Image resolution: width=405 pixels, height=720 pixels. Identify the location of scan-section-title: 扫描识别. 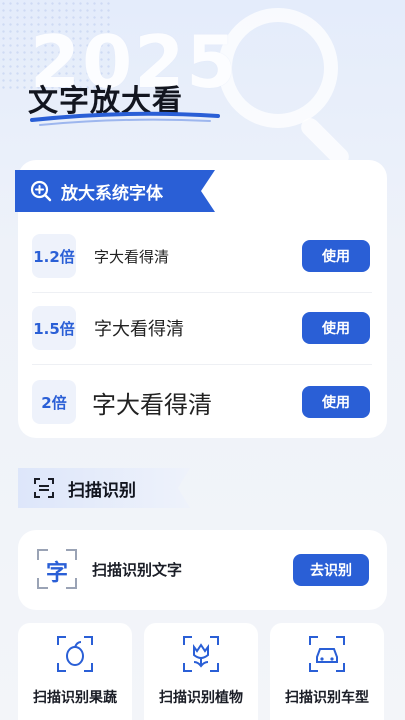
(102, 490).